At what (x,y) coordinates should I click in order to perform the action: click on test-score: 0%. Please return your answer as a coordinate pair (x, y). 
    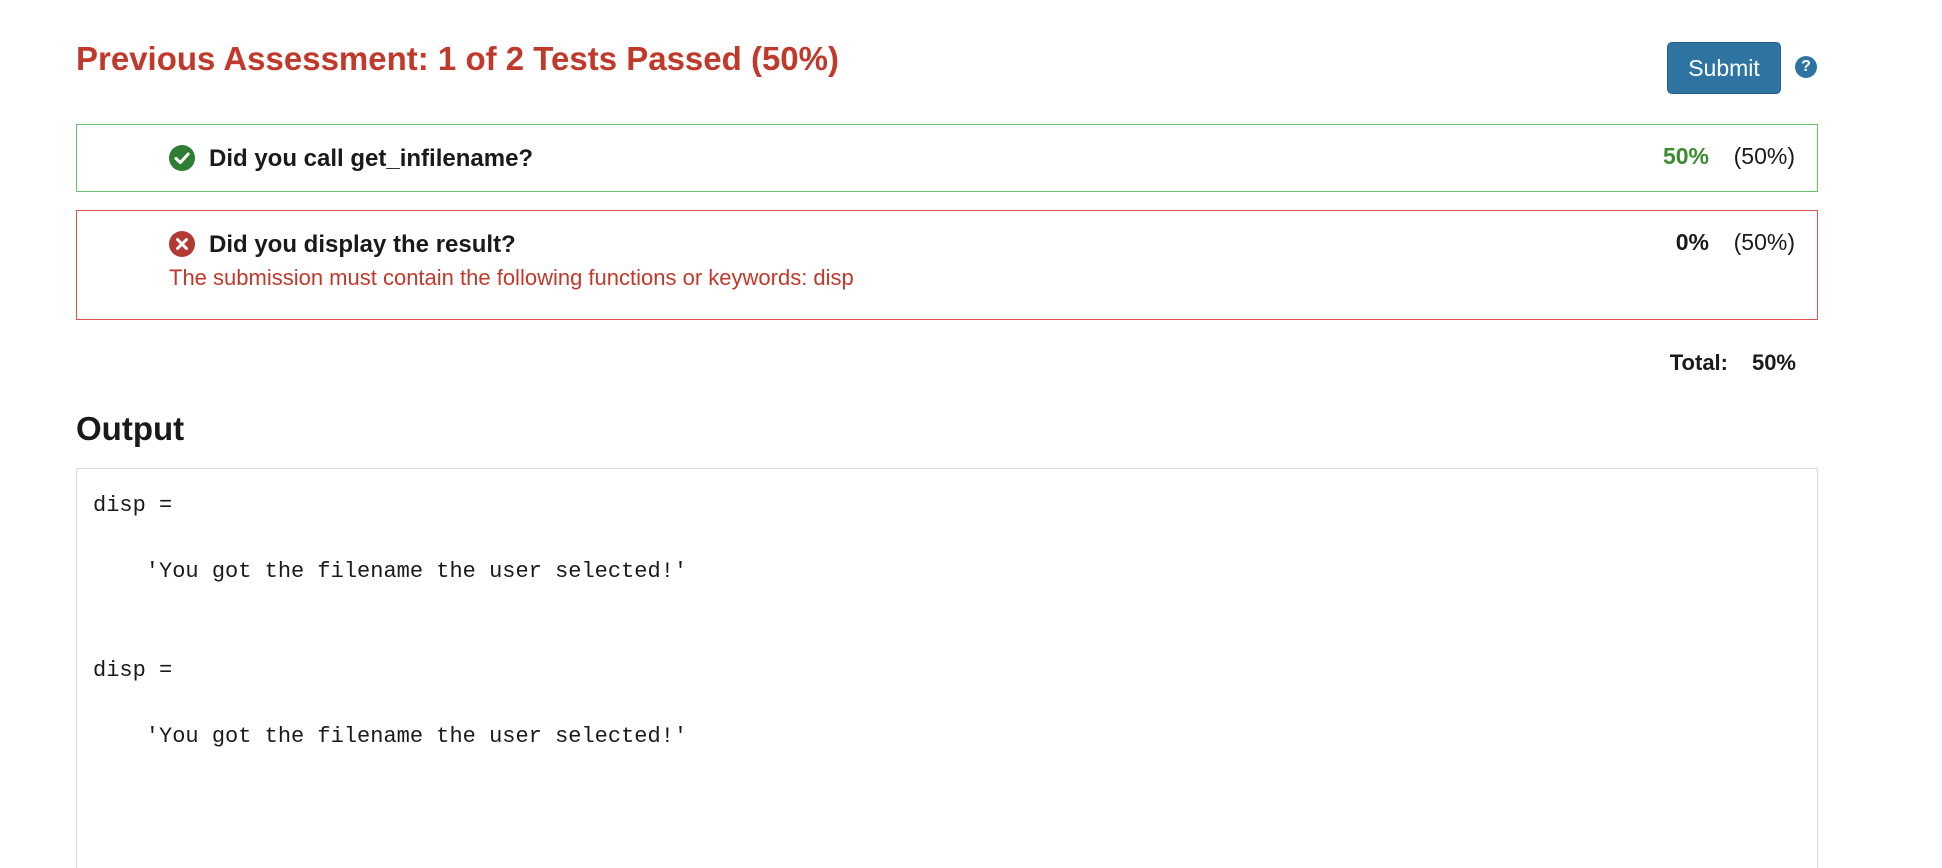
    Looking at the image, I should click on (1692, 242).